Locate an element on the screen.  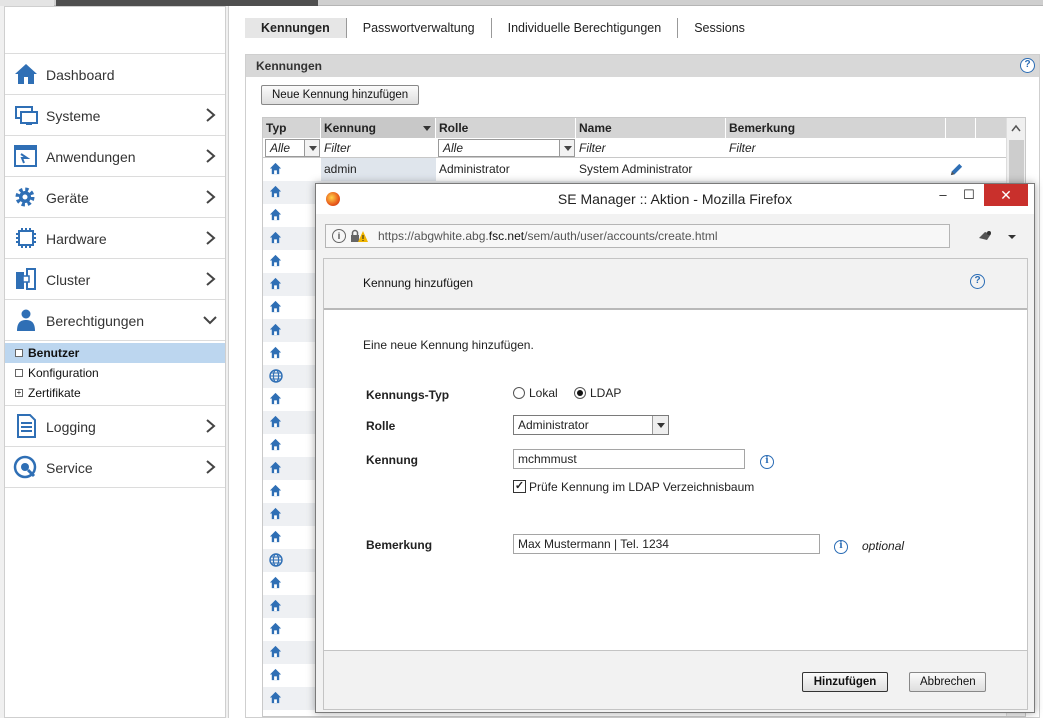
table-cell: Administrator is located at coordinates (474, 169).